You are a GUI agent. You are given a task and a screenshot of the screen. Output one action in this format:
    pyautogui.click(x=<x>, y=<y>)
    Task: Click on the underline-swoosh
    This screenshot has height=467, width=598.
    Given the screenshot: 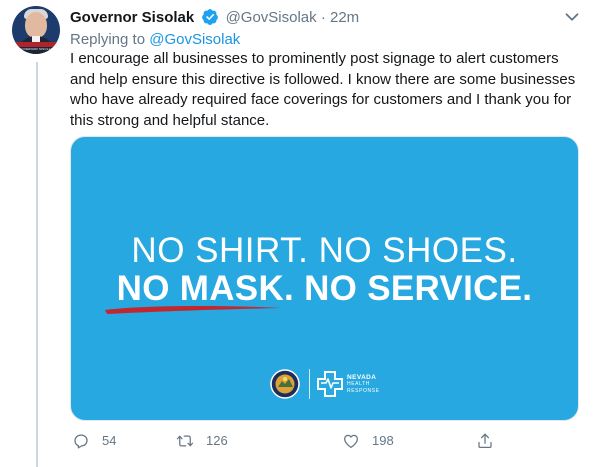 What is the action you would take?
    pyautogui.click(x=193, y=309)
    